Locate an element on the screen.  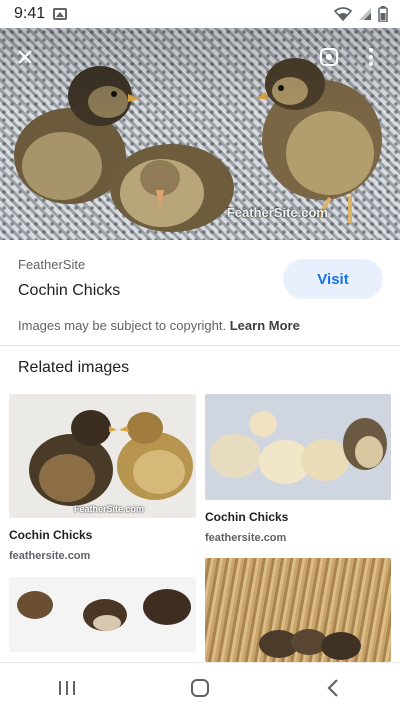
close-button is located at coordinates (25, 57).